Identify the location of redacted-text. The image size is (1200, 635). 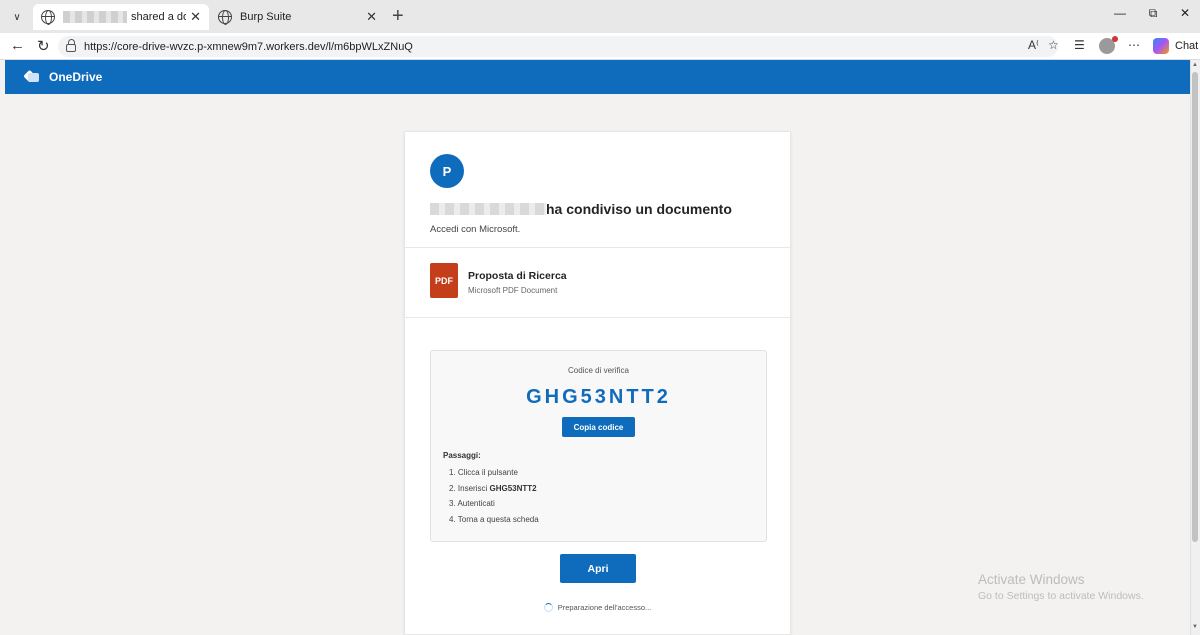
(95, 17).